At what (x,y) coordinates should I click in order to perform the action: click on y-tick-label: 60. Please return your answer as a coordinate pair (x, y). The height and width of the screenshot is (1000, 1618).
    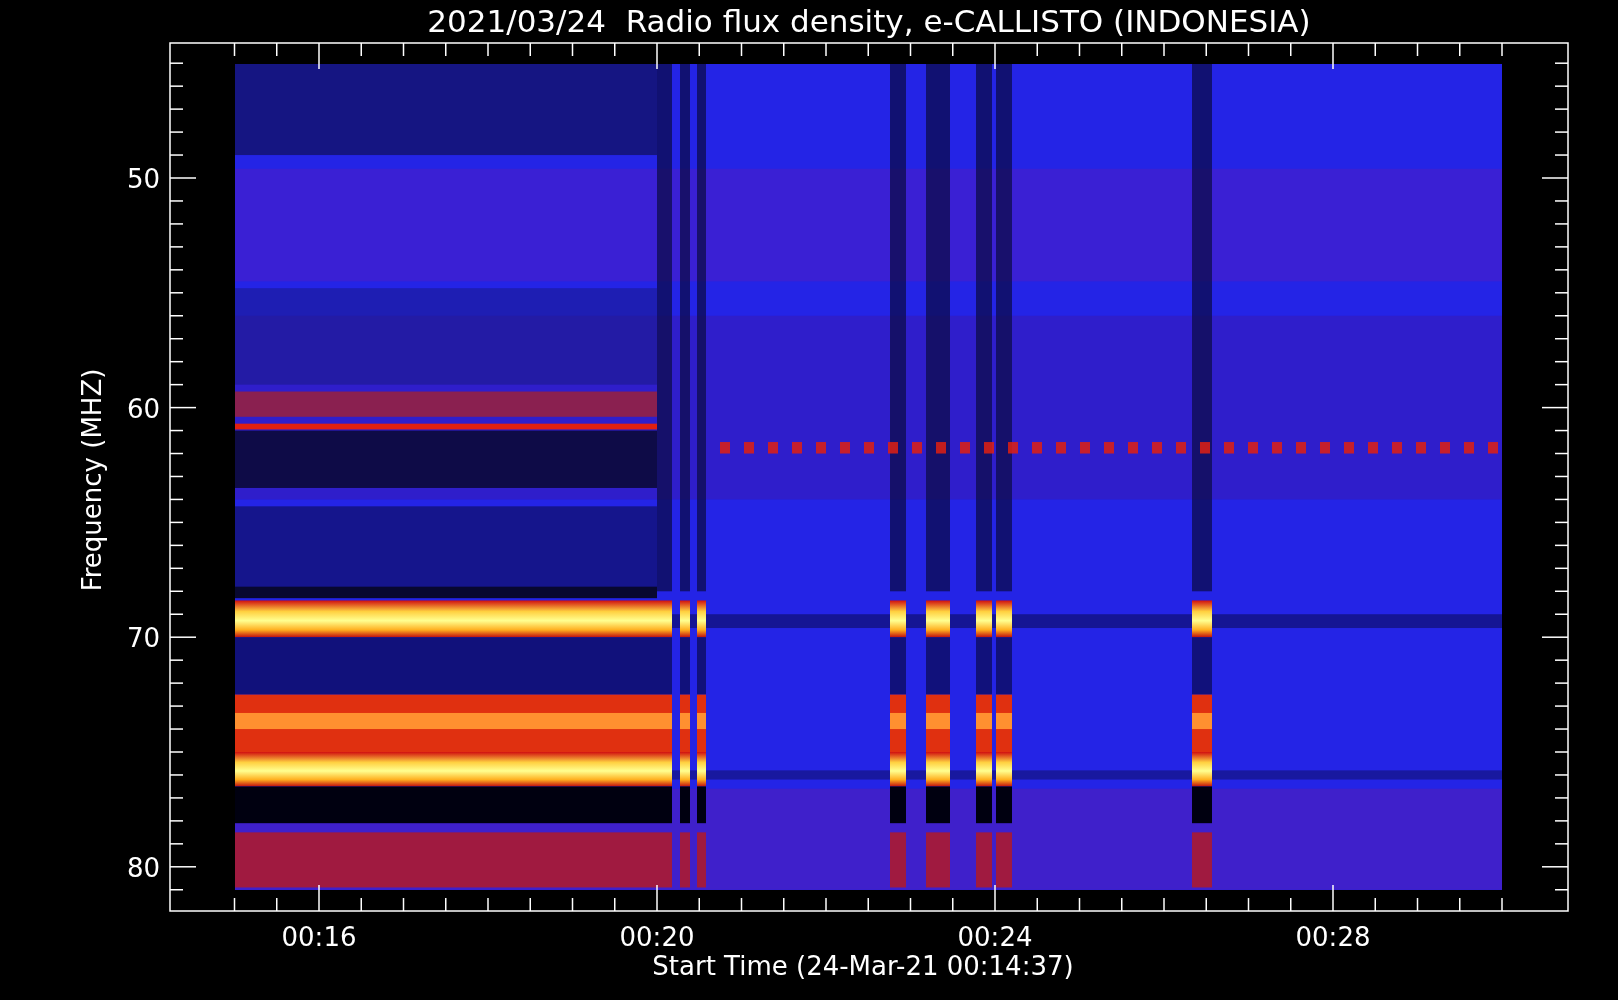
    Looking at the image, I should click on (143, 408).